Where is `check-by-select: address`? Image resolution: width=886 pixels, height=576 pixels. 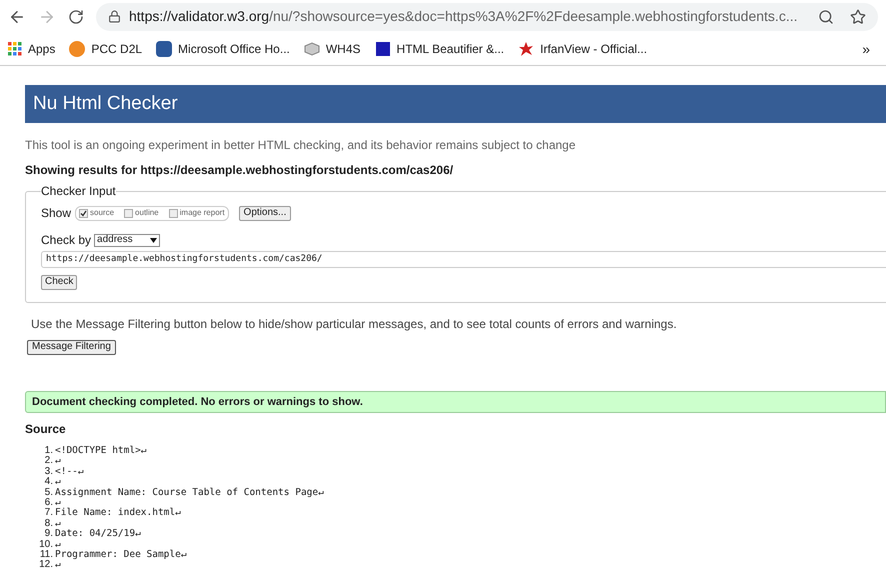
check-by-select: address is located at coordinates (127, 240).